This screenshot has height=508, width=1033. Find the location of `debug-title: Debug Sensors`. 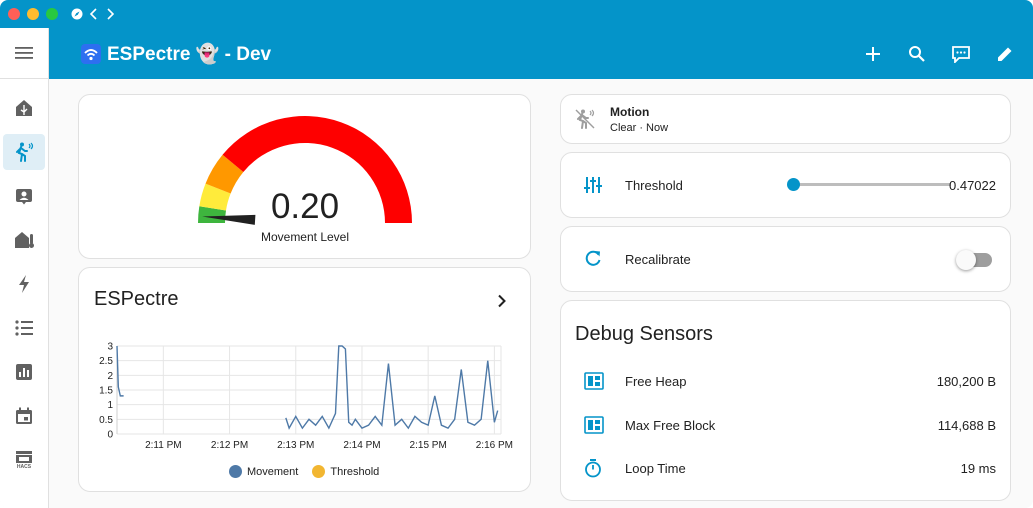

debug-title: Debug Sensors is located at coordinates (644, 334).